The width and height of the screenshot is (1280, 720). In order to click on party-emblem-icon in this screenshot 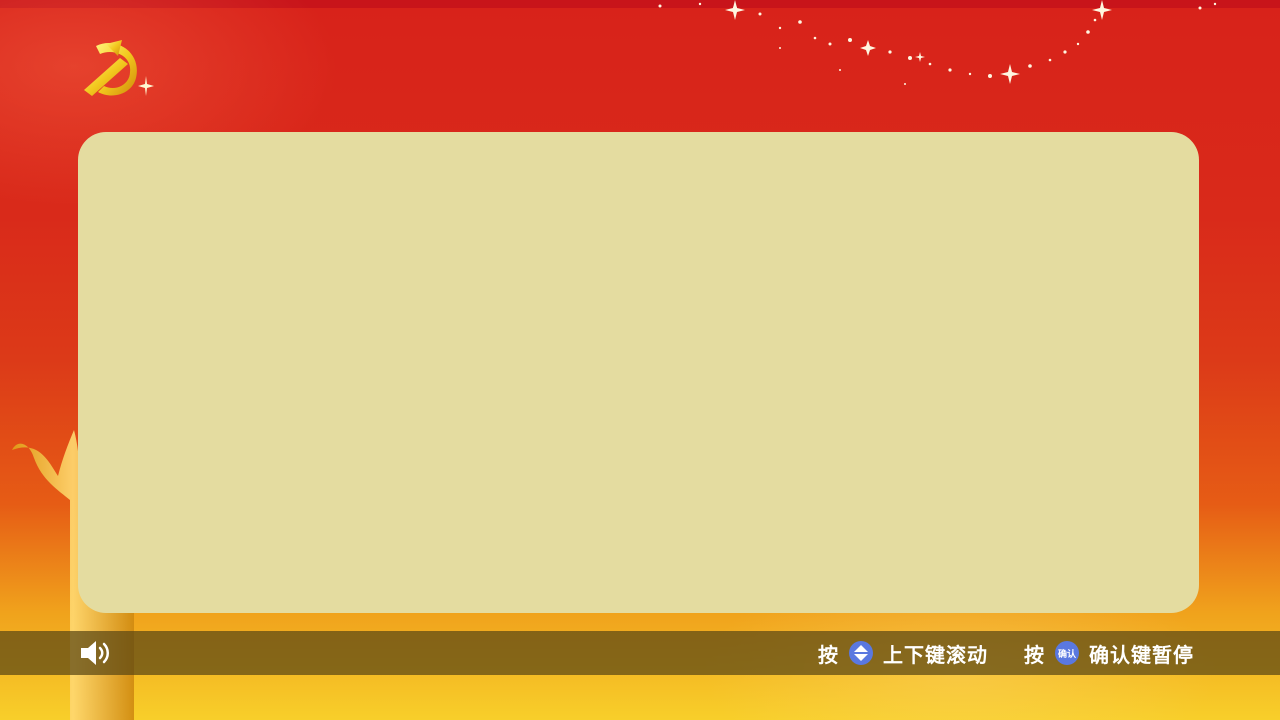, I will do `click(119, 68)`.